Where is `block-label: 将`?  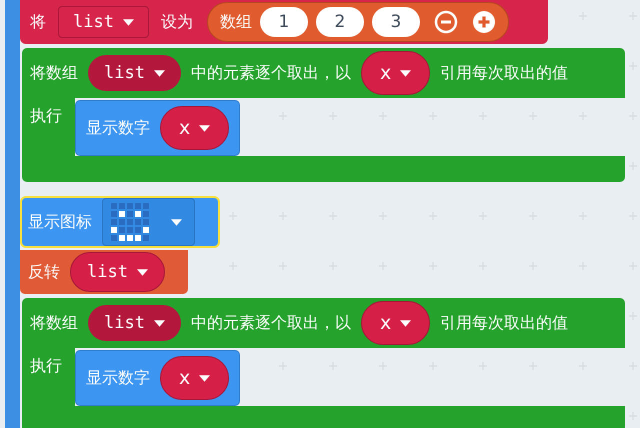 block-label: 将 is located at coordinates (38, 22).